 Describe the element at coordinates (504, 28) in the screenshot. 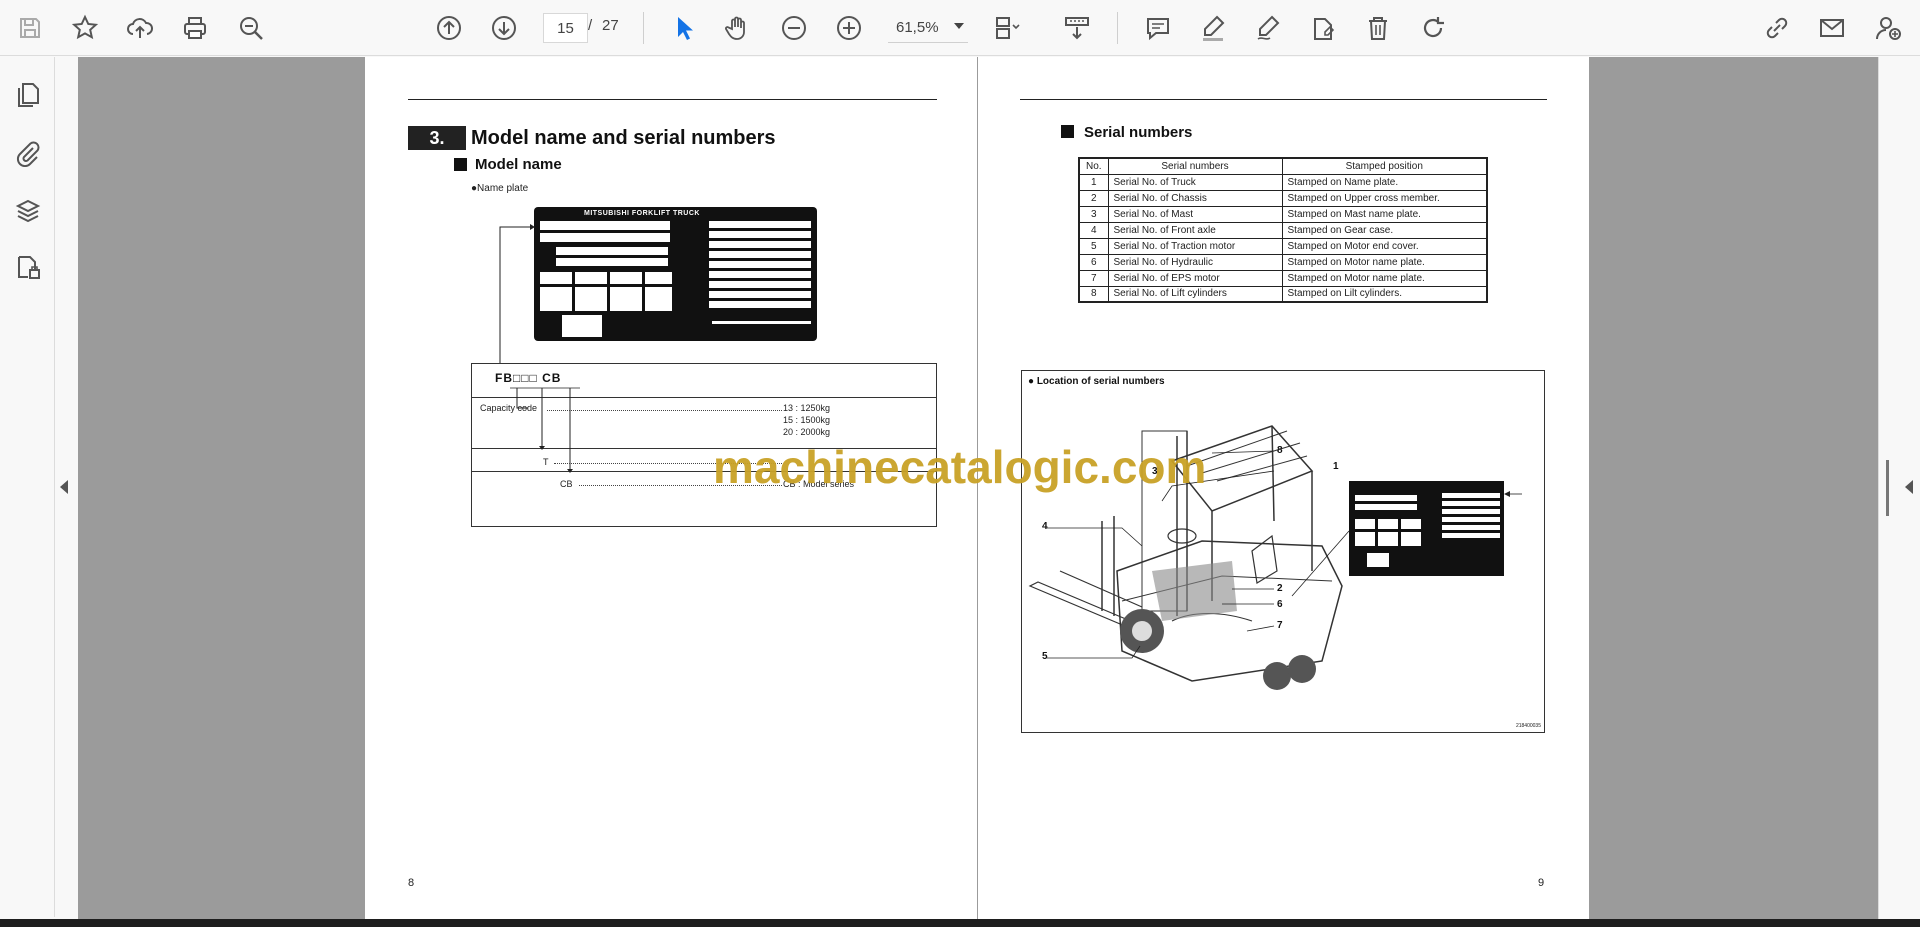

I see `next-page-icon` at that location.